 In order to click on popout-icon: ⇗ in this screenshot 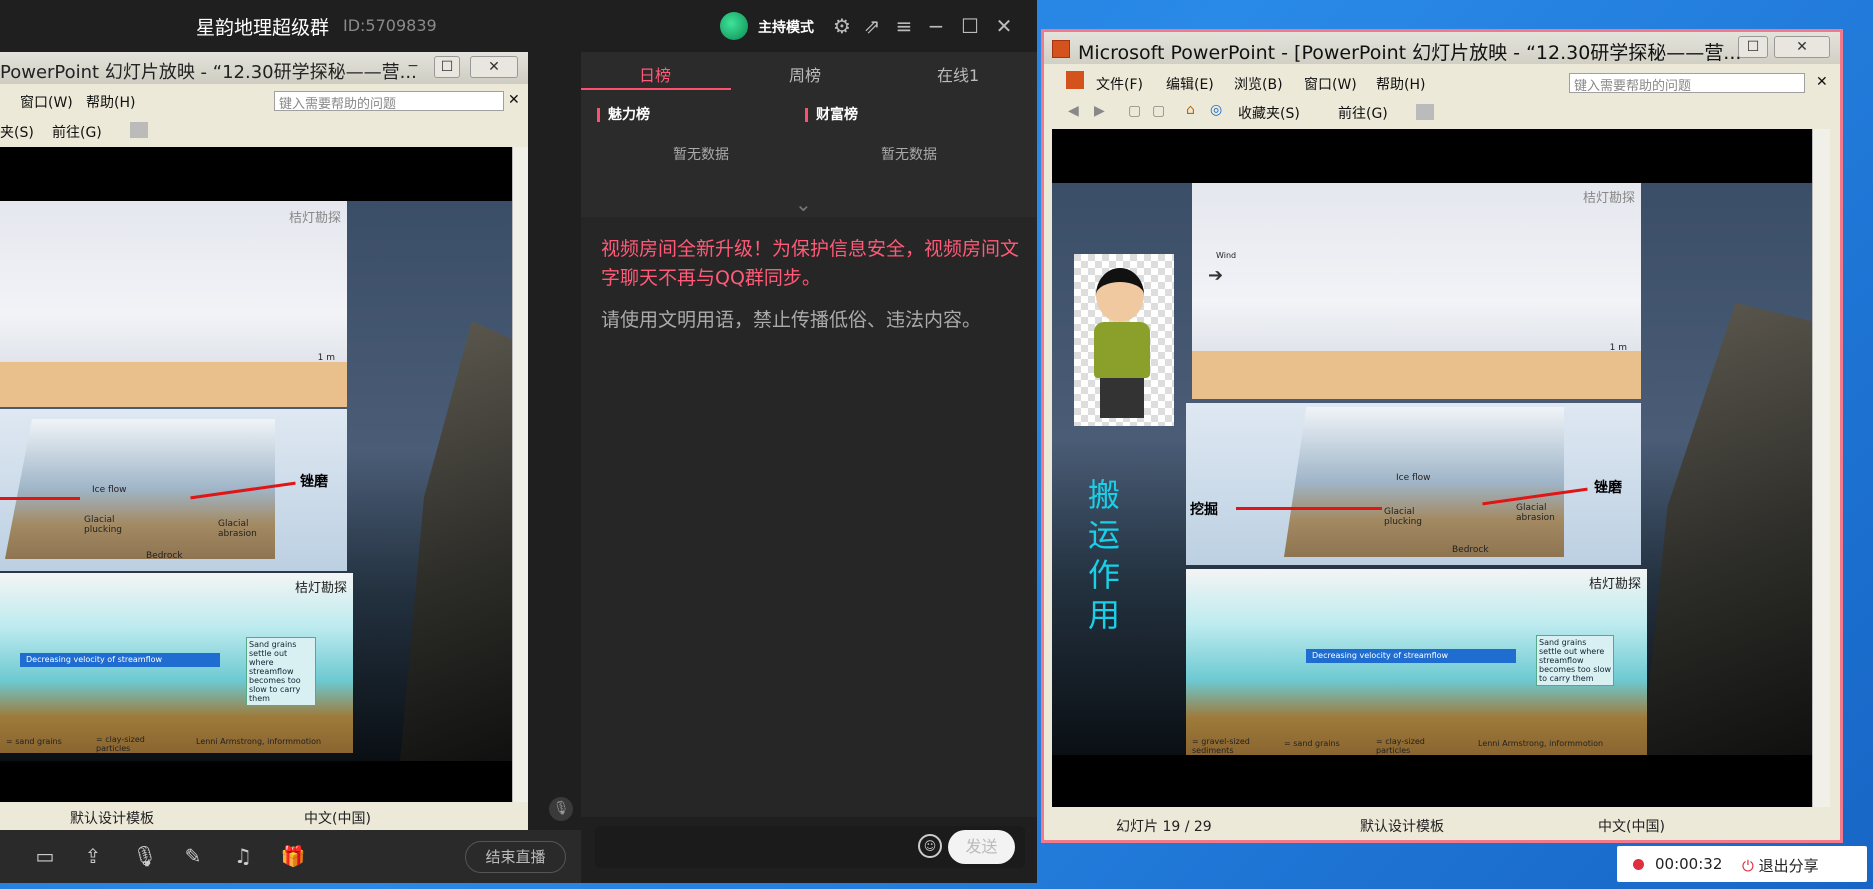, I will do `click(872, 26)`.